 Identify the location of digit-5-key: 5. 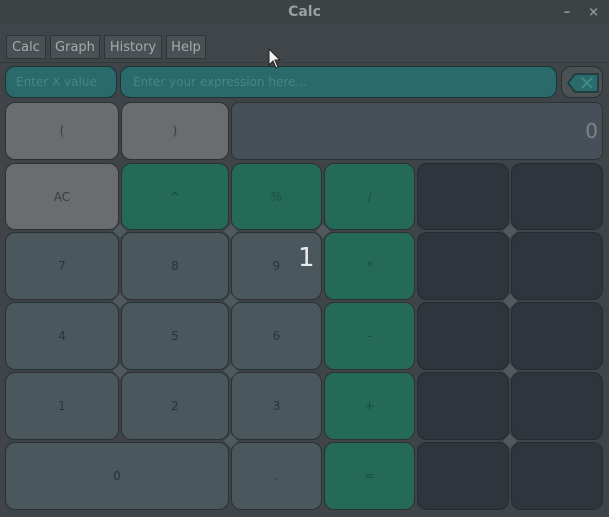
(175, 336).